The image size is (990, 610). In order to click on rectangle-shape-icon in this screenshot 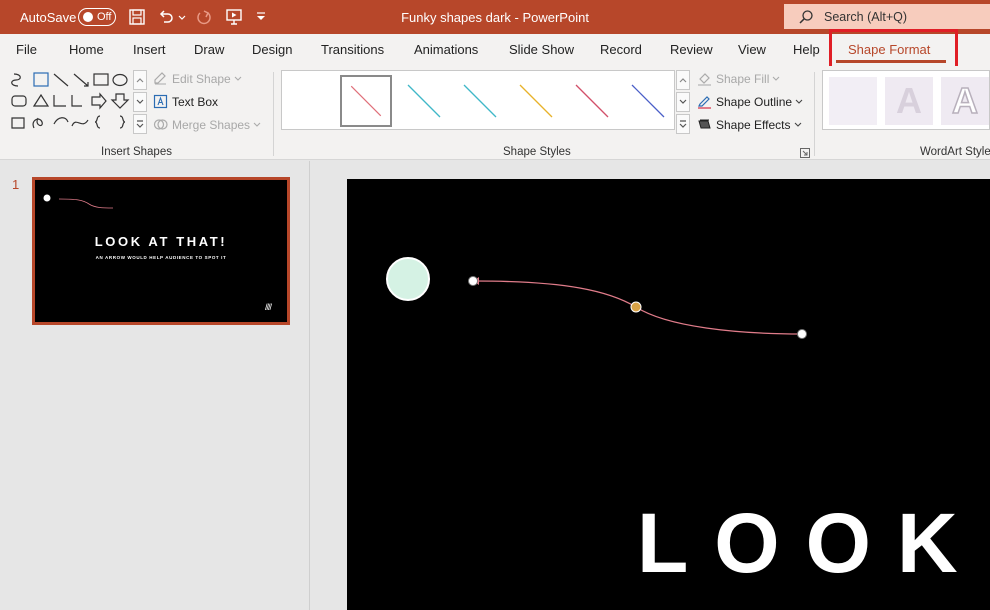, I will do `click(101, 79)`.